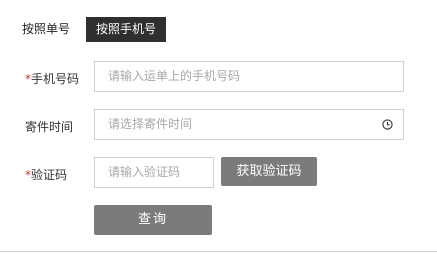  I want to click on query-button: 查询, so click(153, 220).